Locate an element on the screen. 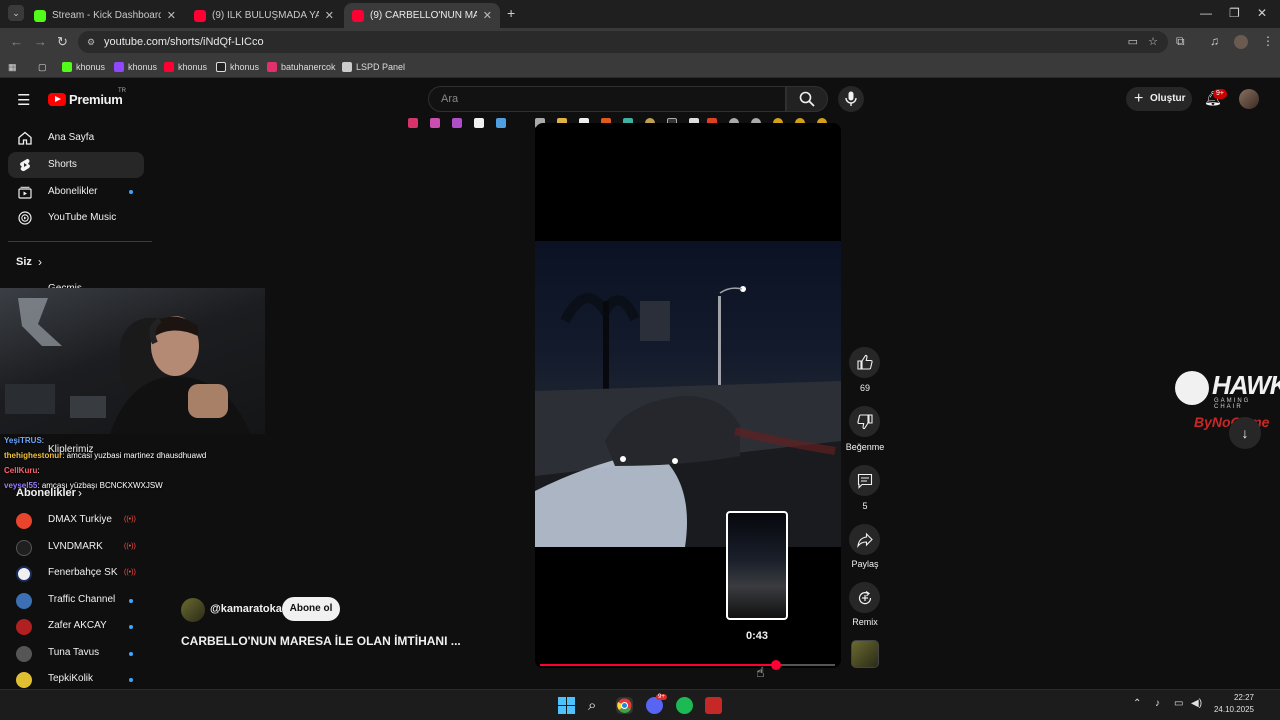 The image size is (1280, 720). channel-avatar is located at coordinates (193, 610).